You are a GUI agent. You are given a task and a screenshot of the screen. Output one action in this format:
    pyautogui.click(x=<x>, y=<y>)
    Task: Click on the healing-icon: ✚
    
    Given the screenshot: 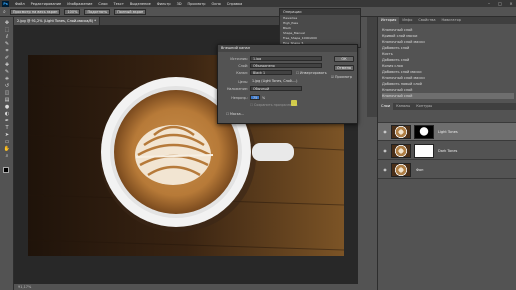 What is the action you would take?
    pyautogui.click(x=7, y=65)
    